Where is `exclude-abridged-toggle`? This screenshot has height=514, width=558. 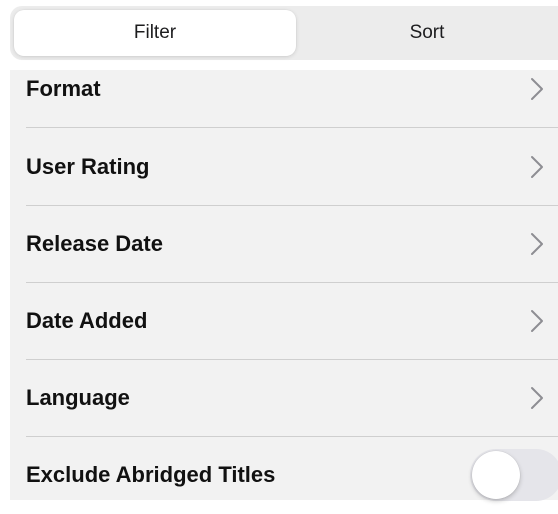
exclude-abridged-toggle is located at coordinates (514, 475).